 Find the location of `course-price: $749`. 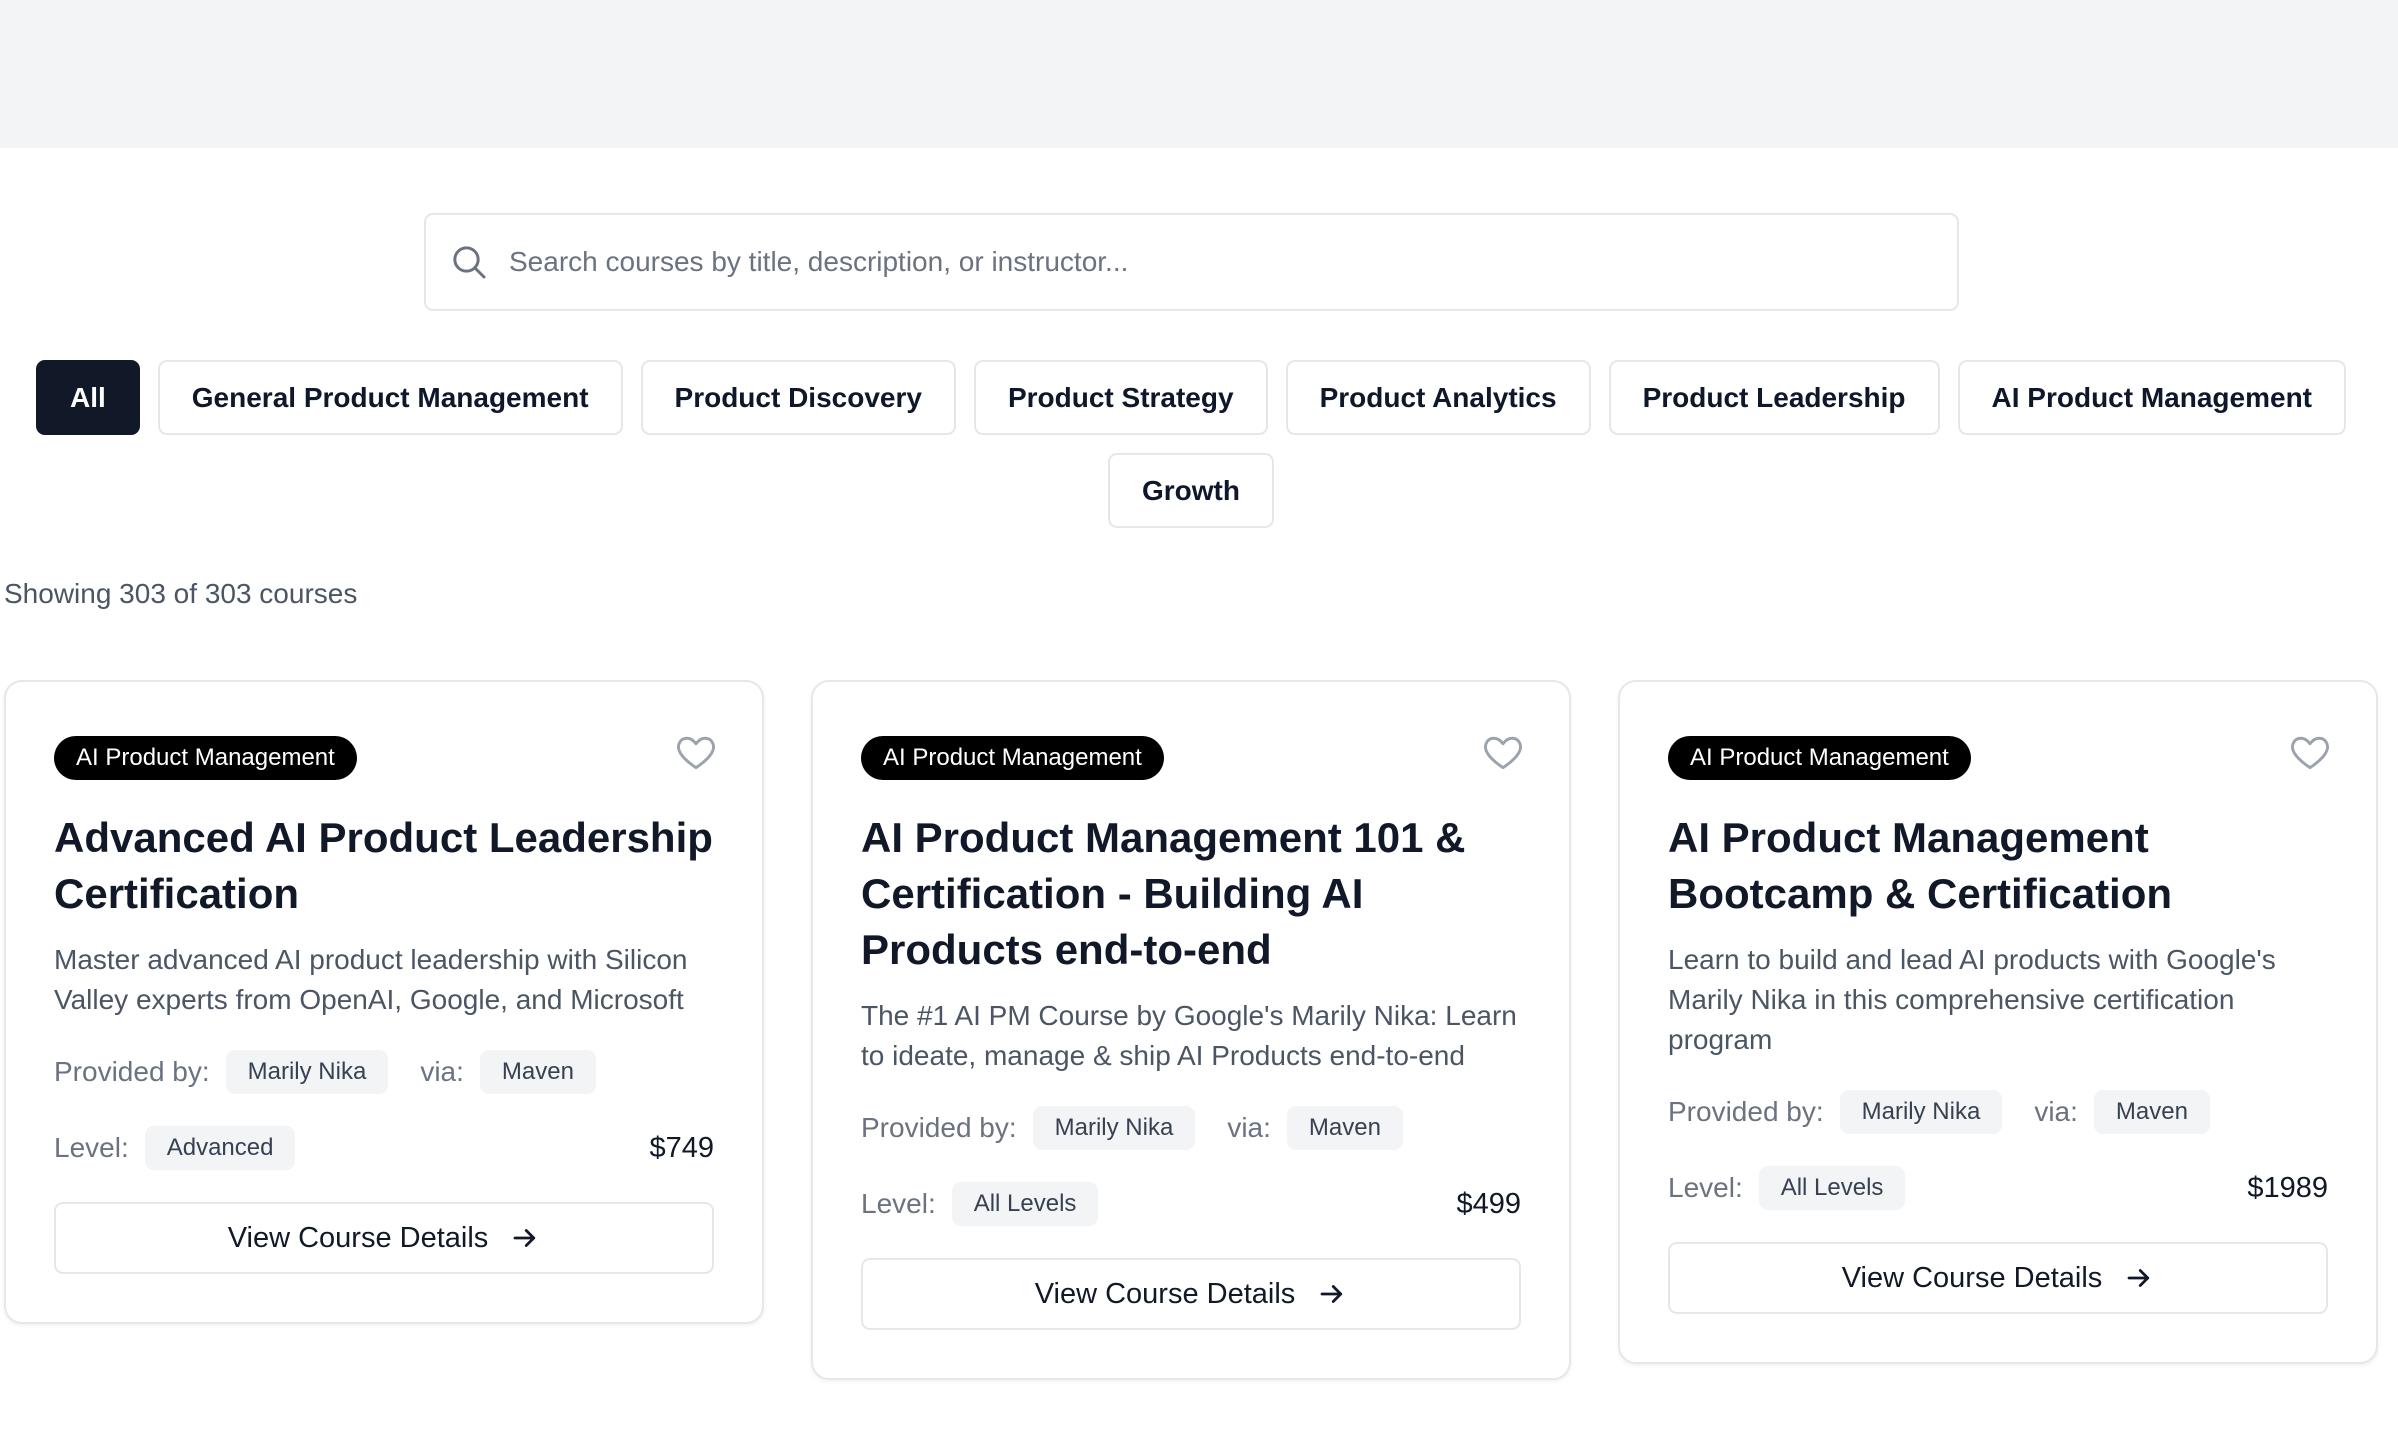

course-price: $749 is located at coordinates (681, 1147).